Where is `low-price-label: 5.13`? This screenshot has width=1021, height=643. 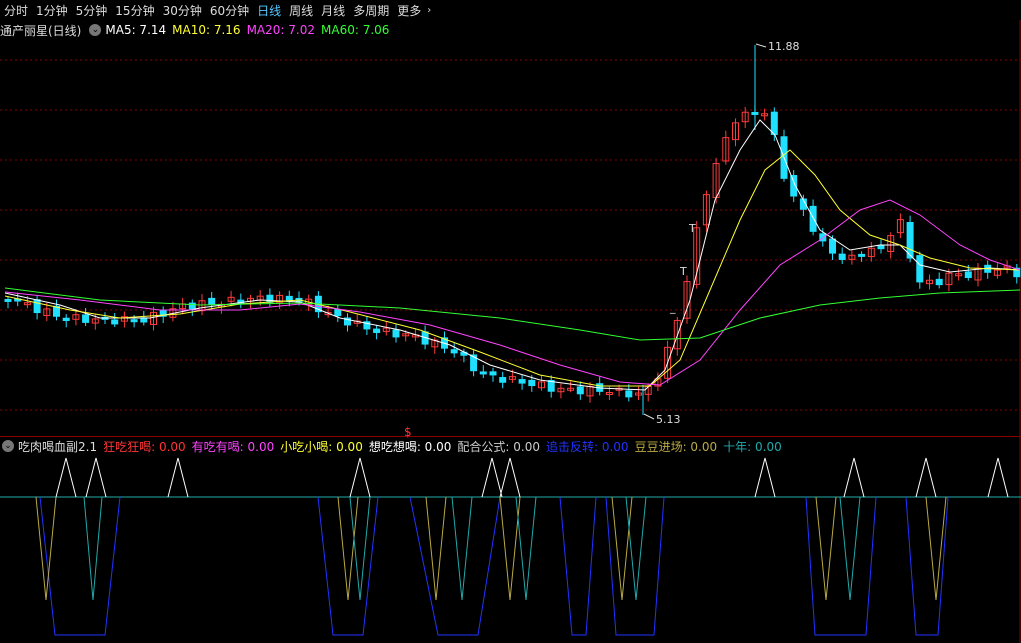 low-price-label: 5.13 is located at coordinates (668, 419).